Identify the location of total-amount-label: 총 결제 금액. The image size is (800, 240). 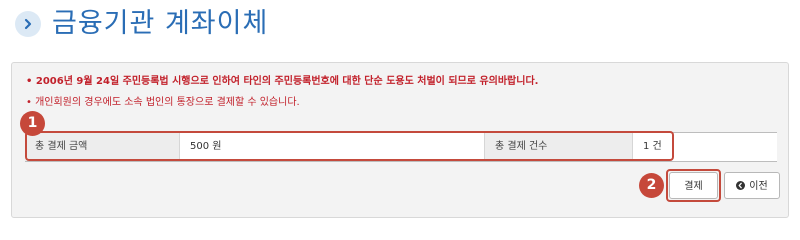
(102, 147).